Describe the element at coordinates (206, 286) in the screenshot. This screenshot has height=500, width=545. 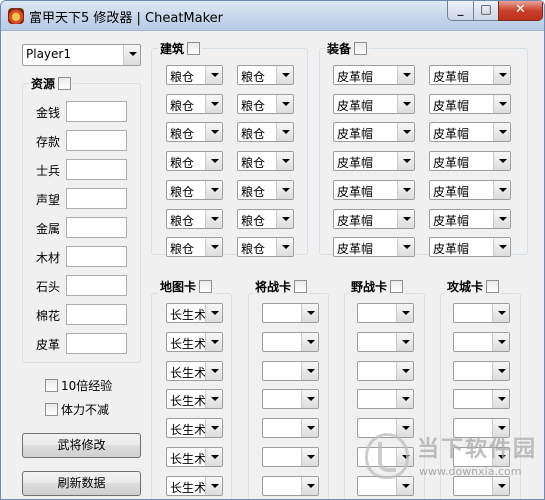
I see `map-cards-checkbox` at that location.